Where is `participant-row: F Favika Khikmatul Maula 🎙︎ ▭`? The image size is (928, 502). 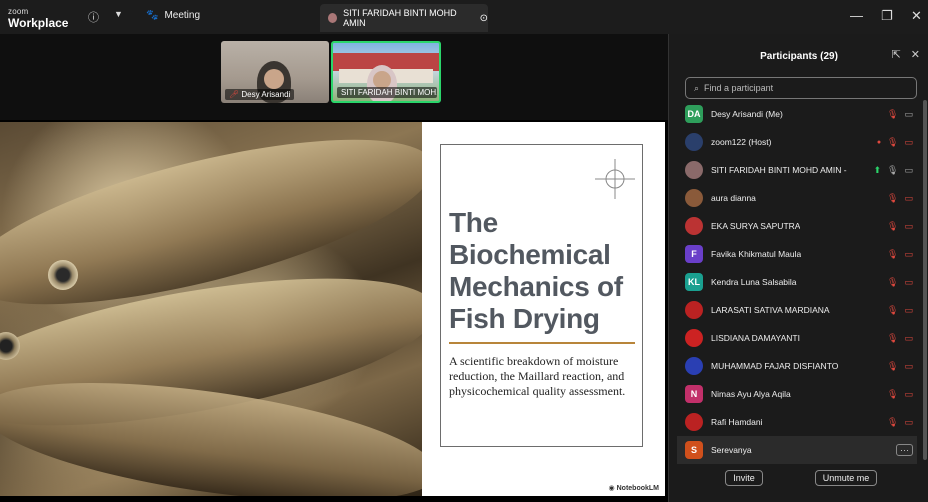
participant-row: F Favika Khikmatul Maula 🎙︎ ▭ is located at coordinates (797, 254).